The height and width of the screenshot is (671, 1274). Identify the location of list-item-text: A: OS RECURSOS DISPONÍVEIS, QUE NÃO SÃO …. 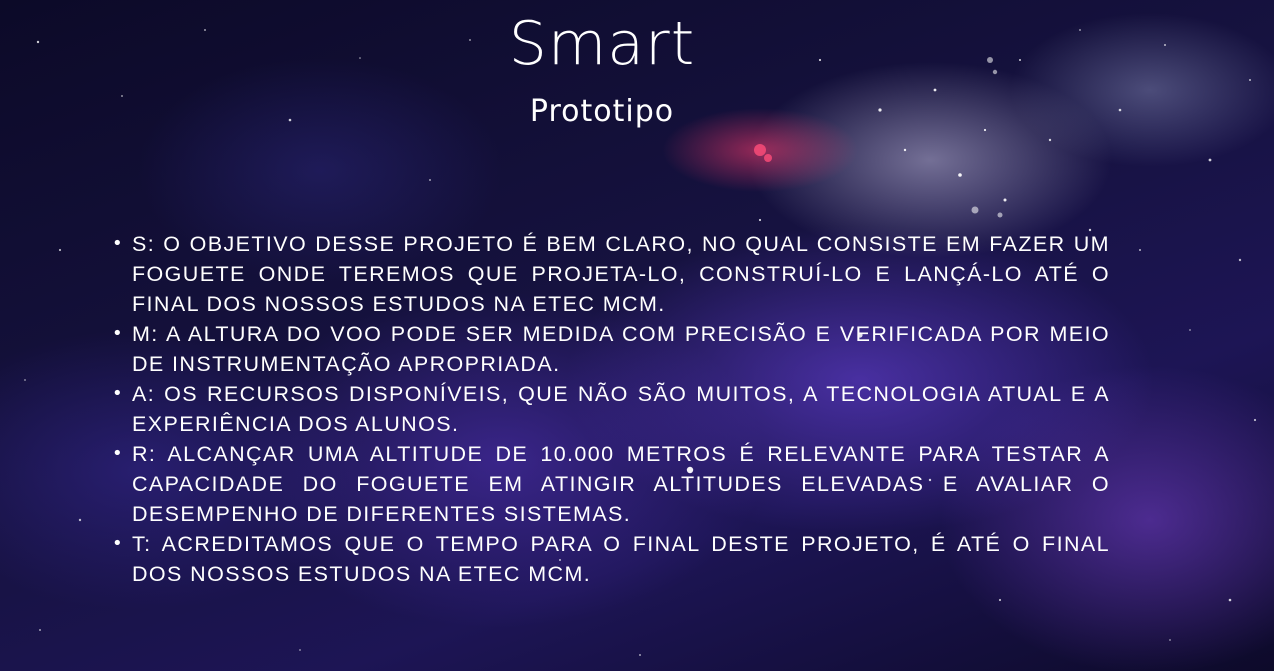
(621, 409).